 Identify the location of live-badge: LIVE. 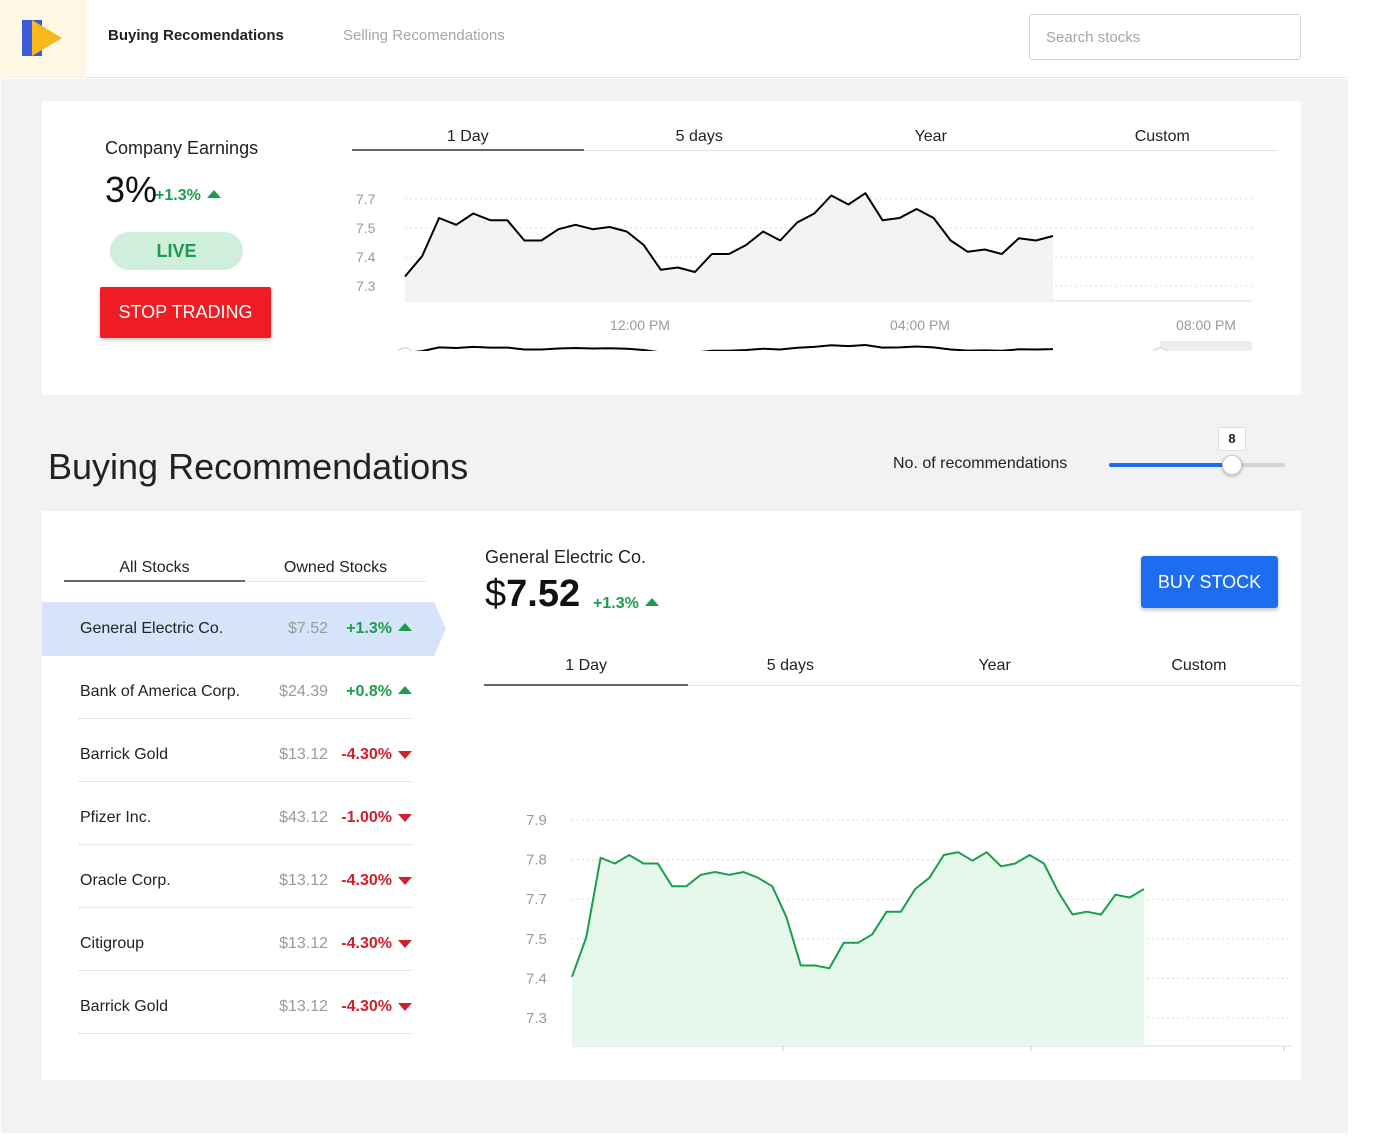
(176, 251).